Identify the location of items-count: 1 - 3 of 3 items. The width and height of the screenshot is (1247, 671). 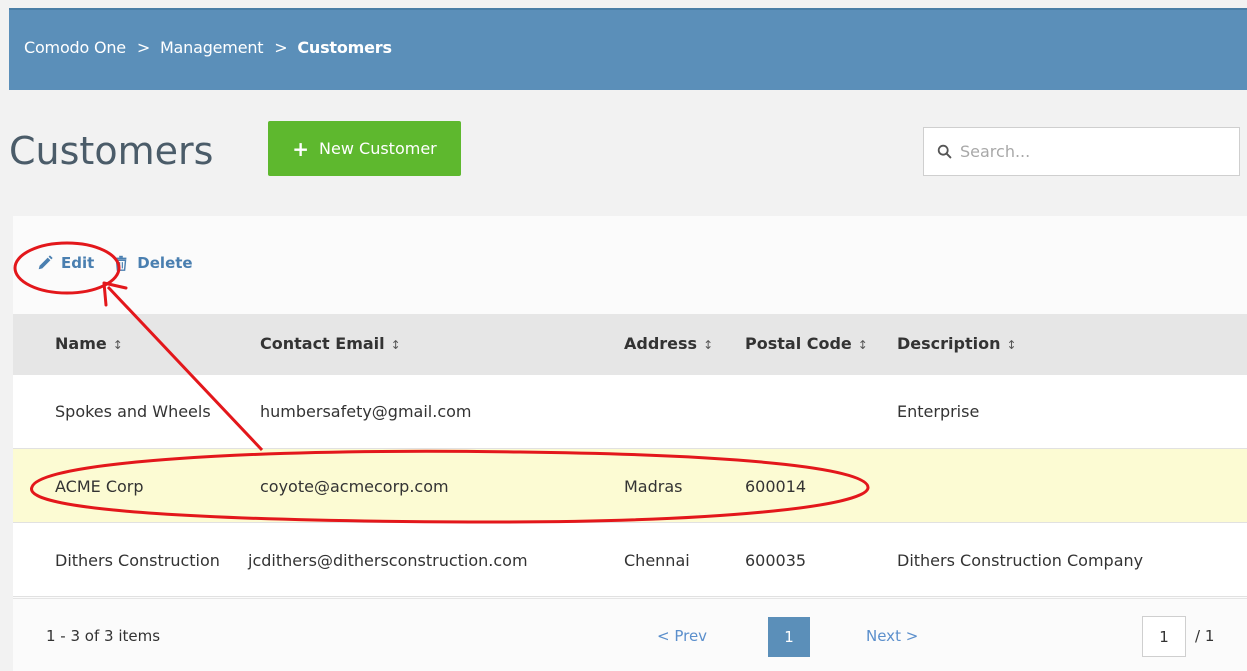
(103, 636).